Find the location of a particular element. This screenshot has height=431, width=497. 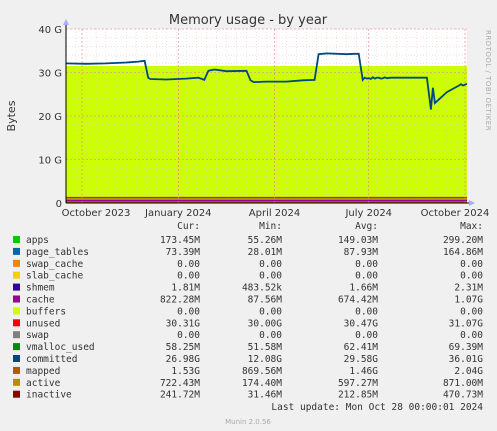

legend-series-name: swap is located at coordinates (37, 335).